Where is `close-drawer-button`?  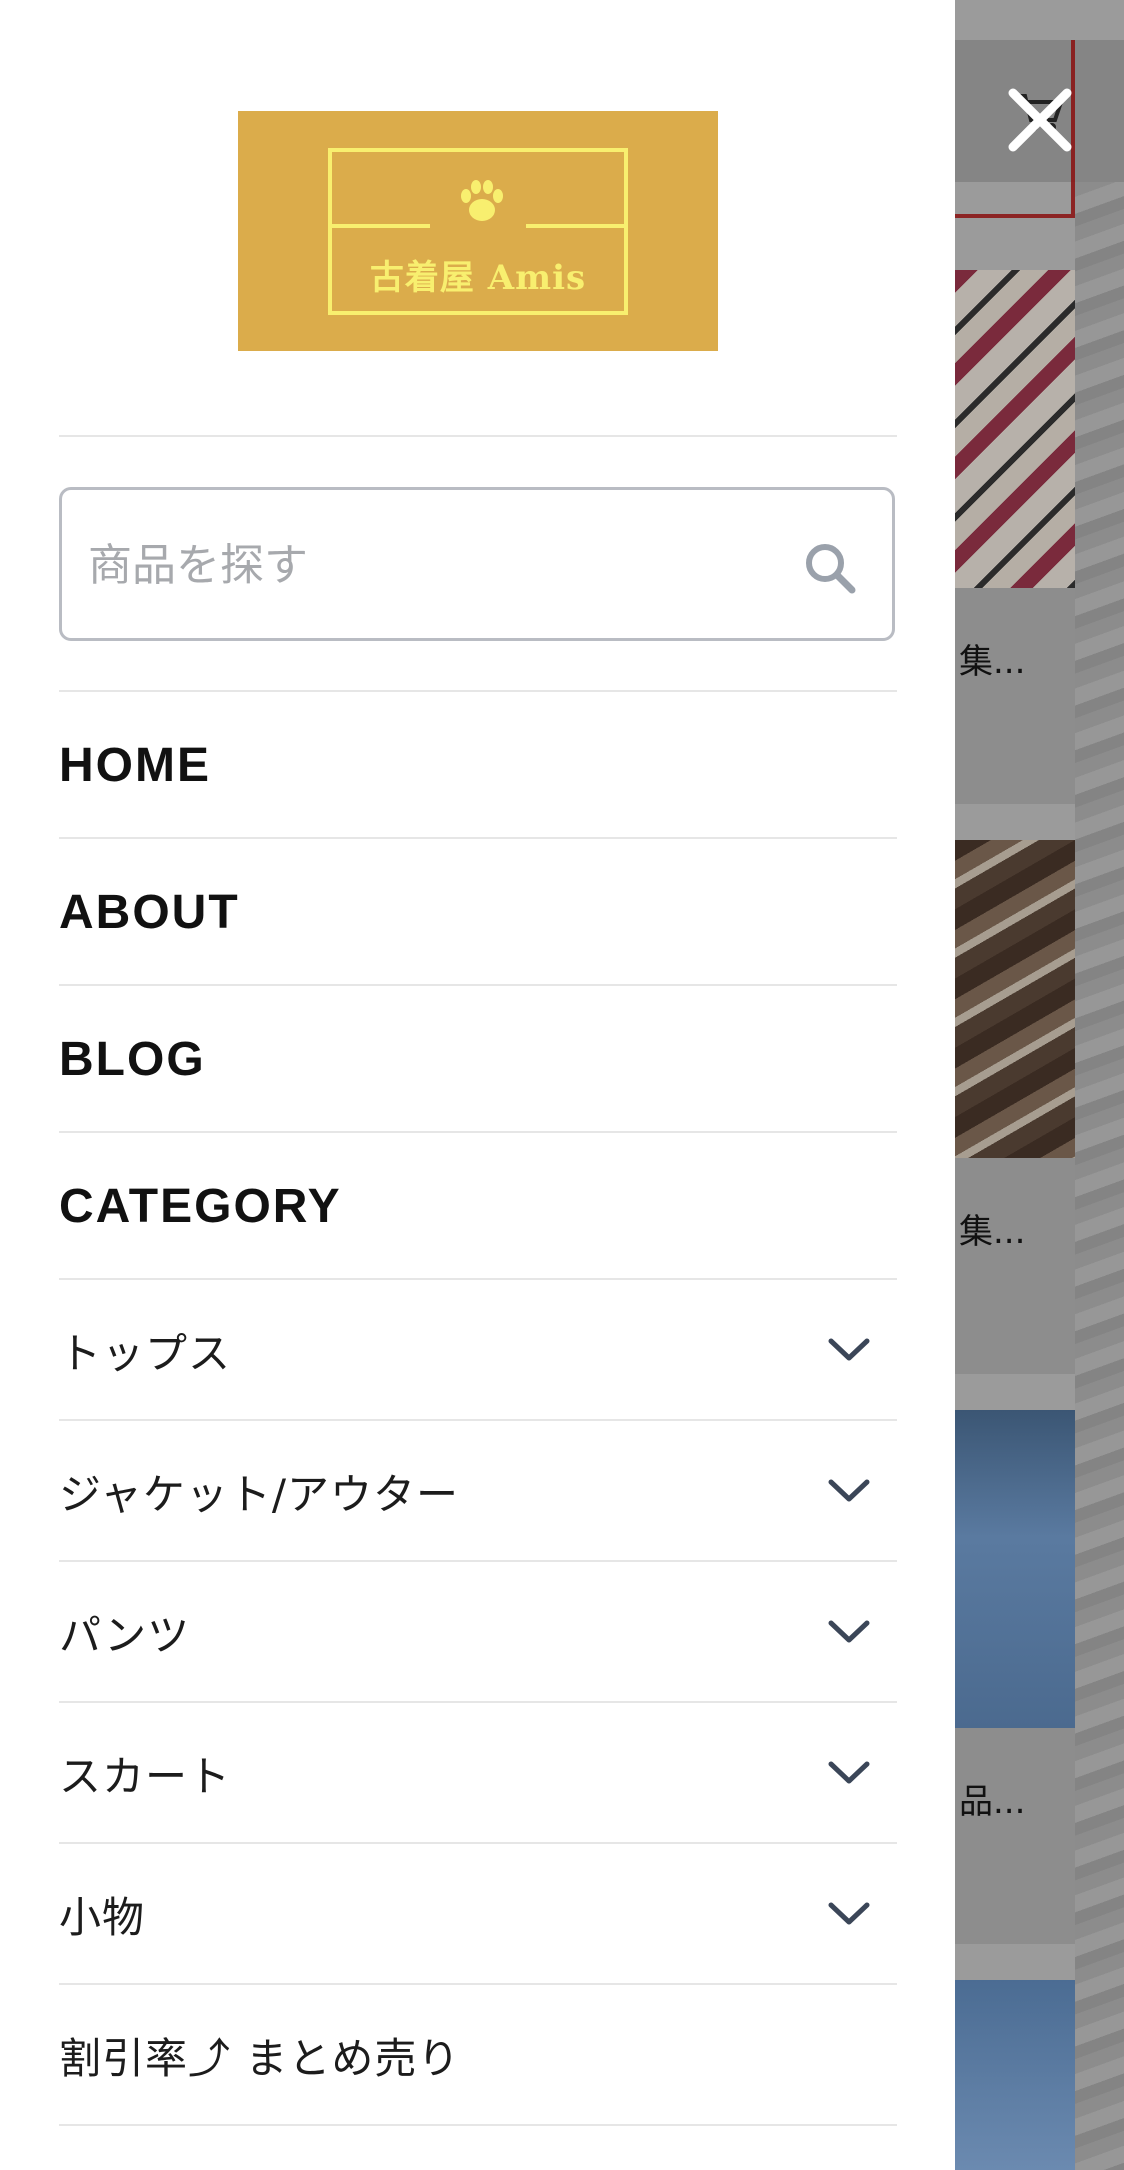
close-drawer-button is located at coordinates (1040, 120).